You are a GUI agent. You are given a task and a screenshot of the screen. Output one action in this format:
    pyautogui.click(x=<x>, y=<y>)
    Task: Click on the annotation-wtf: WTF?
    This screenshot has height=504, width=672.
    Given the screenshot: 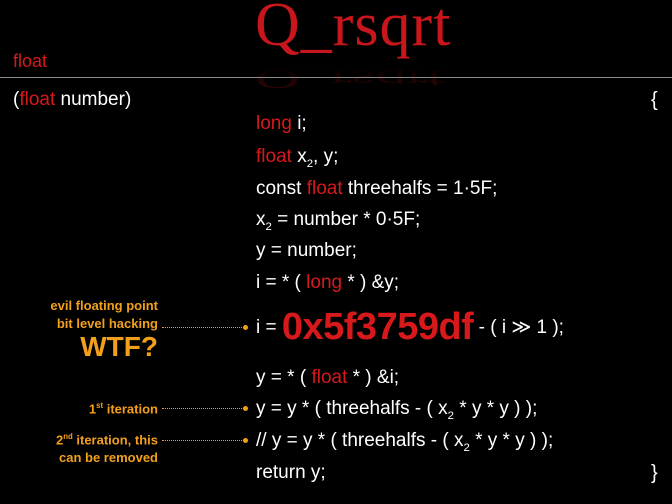 What is the action you would take?
    pyautogui.click(x=119, y=346)
    